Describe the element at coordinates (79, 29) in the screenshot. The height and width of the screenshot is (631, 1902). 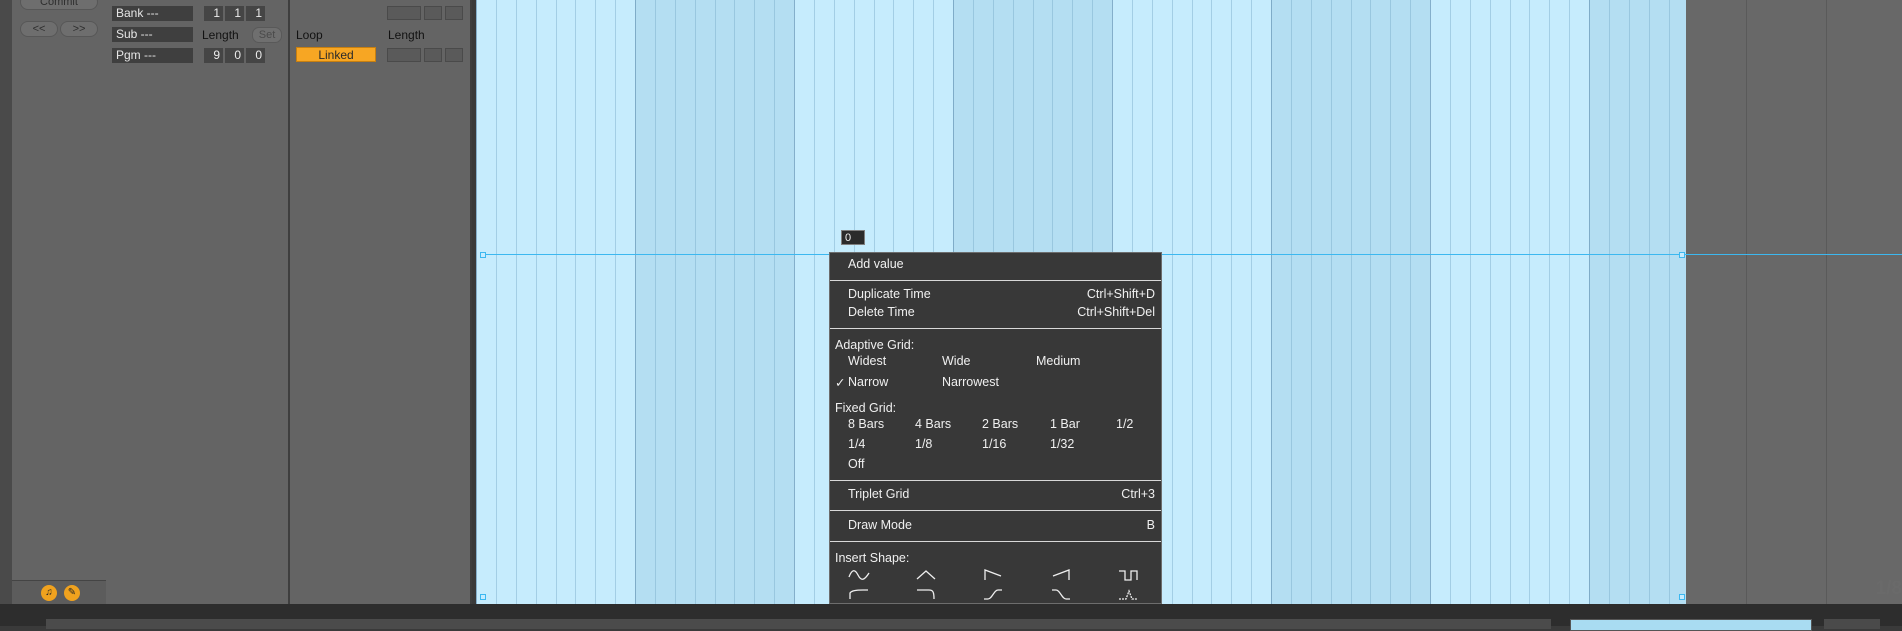
I see `nav-forward-button: >>` at that location.